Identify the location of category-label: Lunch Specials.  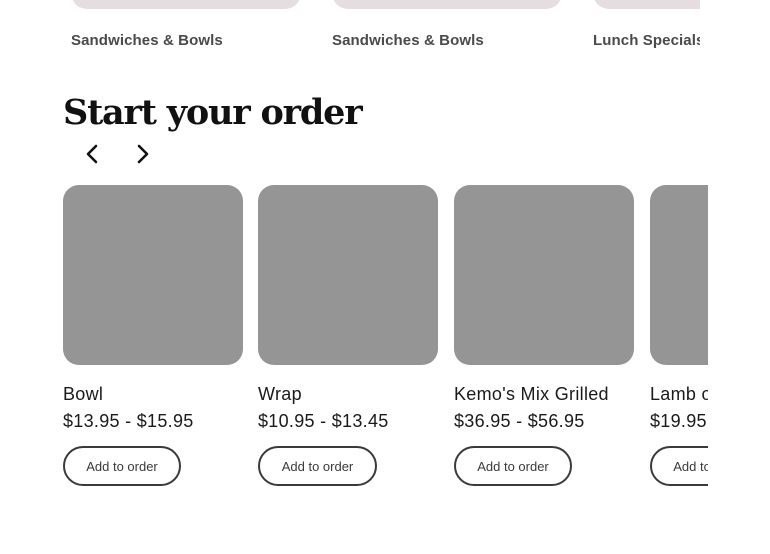
(646, 40).